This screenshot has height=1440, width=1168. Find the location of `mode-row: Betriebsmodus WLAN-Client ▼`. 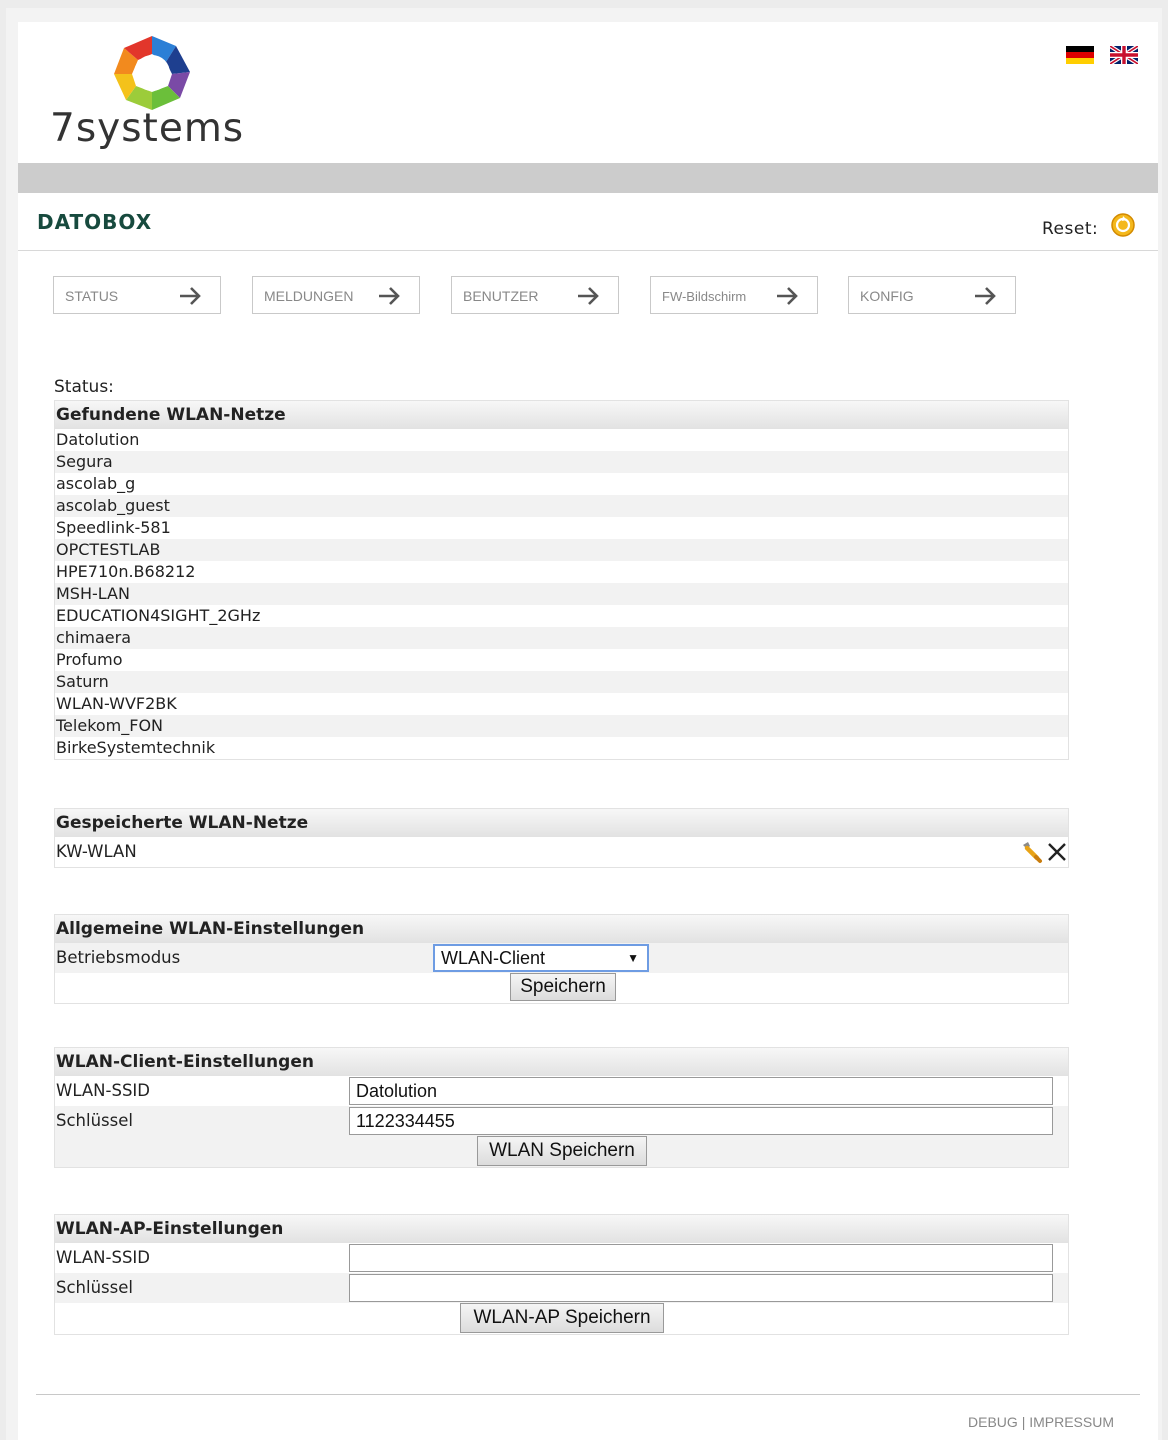

mode-row: Betriebsmodus WLAN-Client ▼ is located at coordinates (561, 958).